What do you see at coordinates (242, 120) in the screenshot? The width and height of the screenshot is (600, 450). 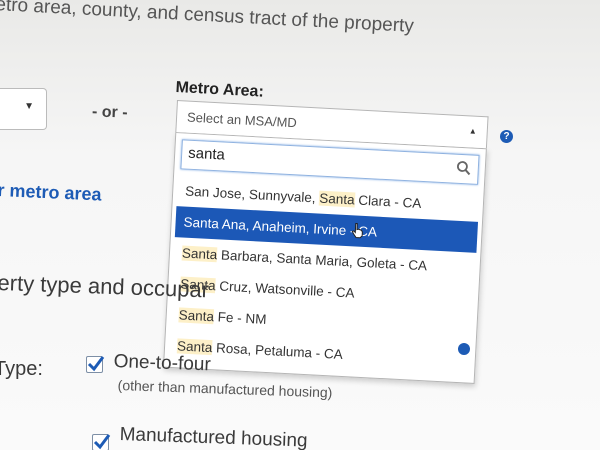 I see `select-placeholder: Select an MSA/MD` at bounding box center [242, 120].